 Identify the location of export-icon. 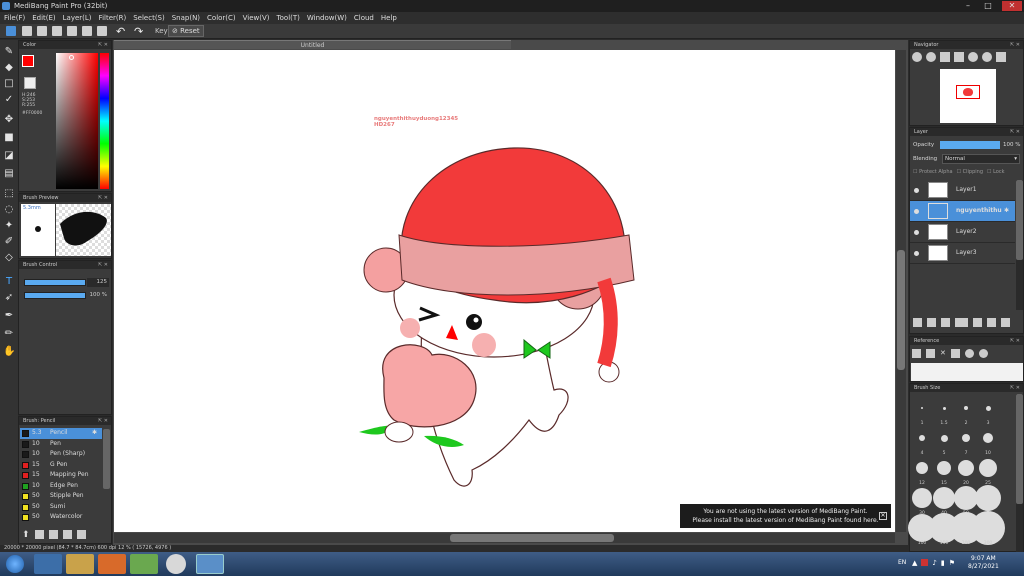
(102, 31).